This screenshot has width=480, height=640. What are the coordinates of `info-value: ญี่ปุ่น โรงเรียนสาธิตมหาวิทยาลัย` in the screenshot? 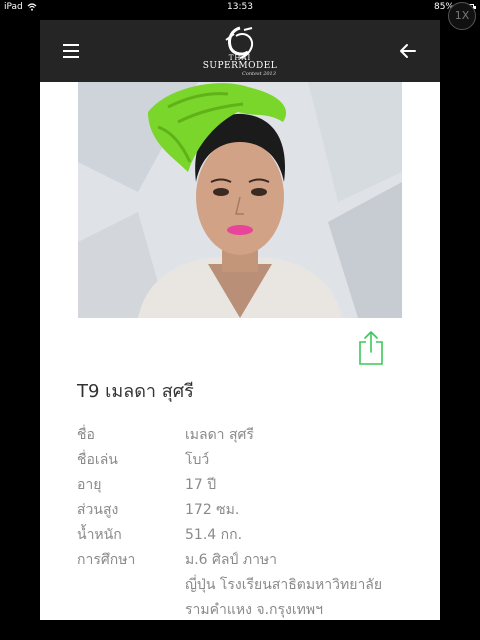 It's located at (284, 585).